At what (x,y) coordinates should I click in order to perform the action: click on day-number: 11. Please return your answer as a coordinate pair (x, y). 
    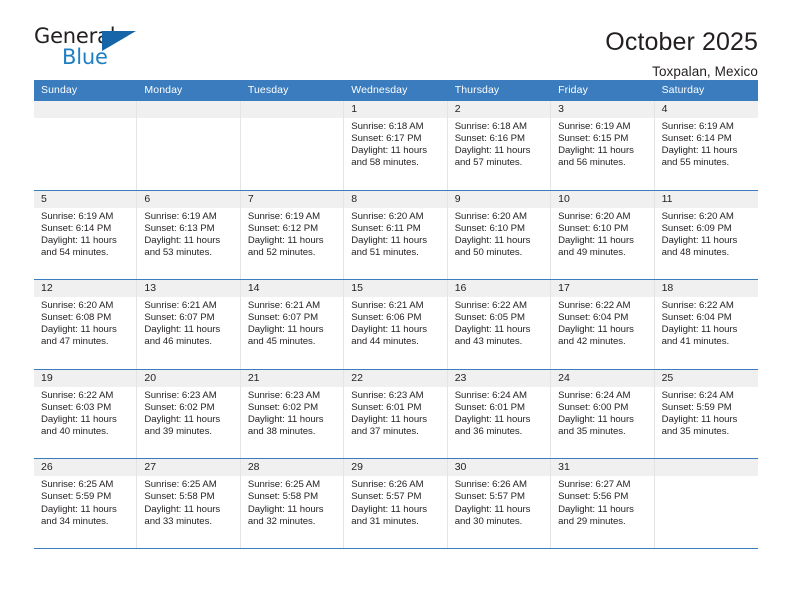
    Looking at the image, I should click on (706, 199).